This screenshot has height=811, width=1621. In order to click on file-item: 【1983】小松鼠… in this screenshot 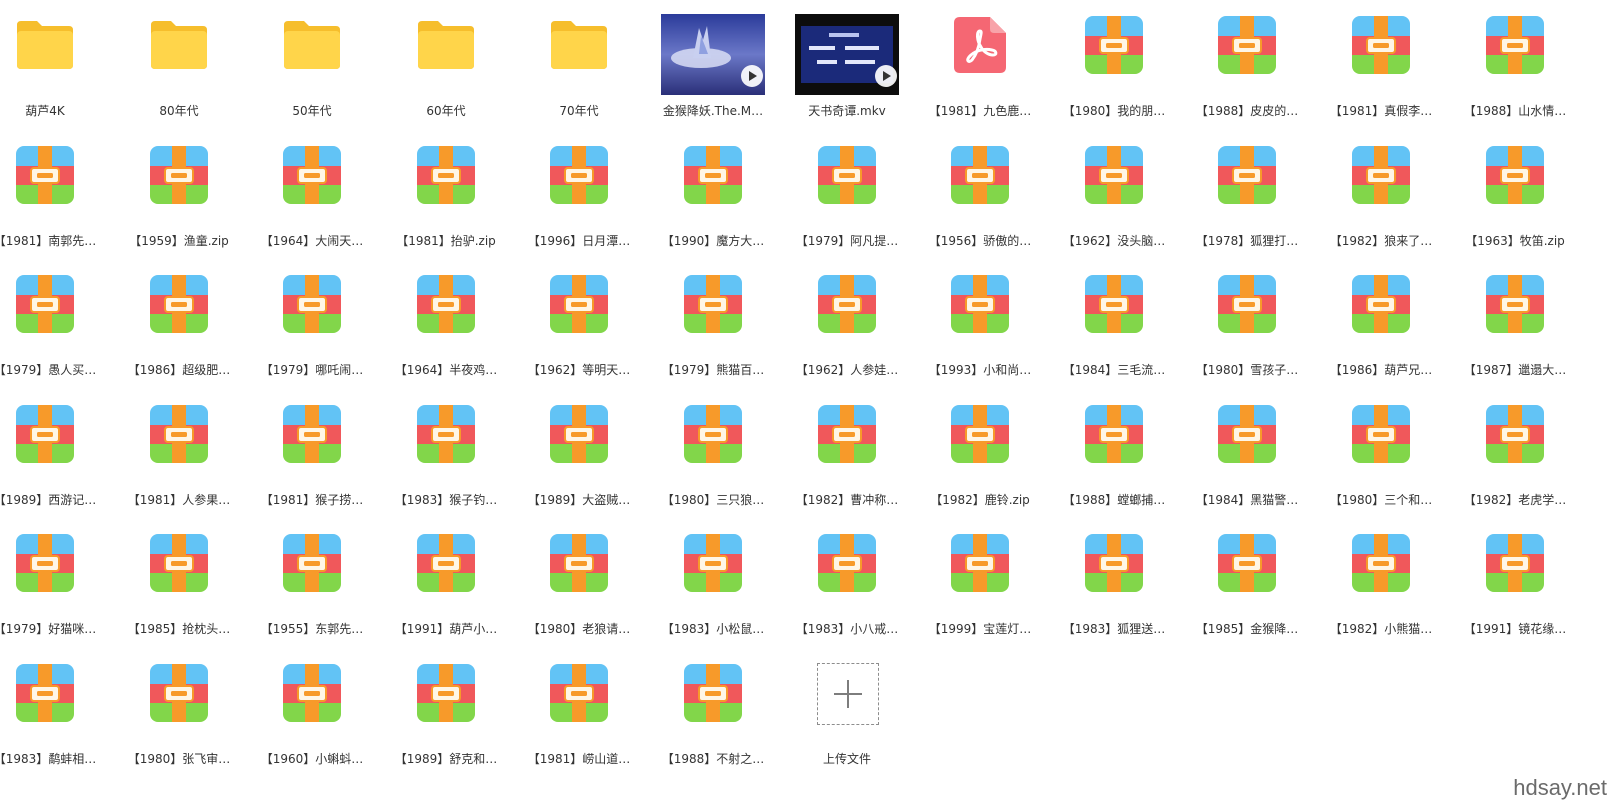, I will do `click(713, 590)`.